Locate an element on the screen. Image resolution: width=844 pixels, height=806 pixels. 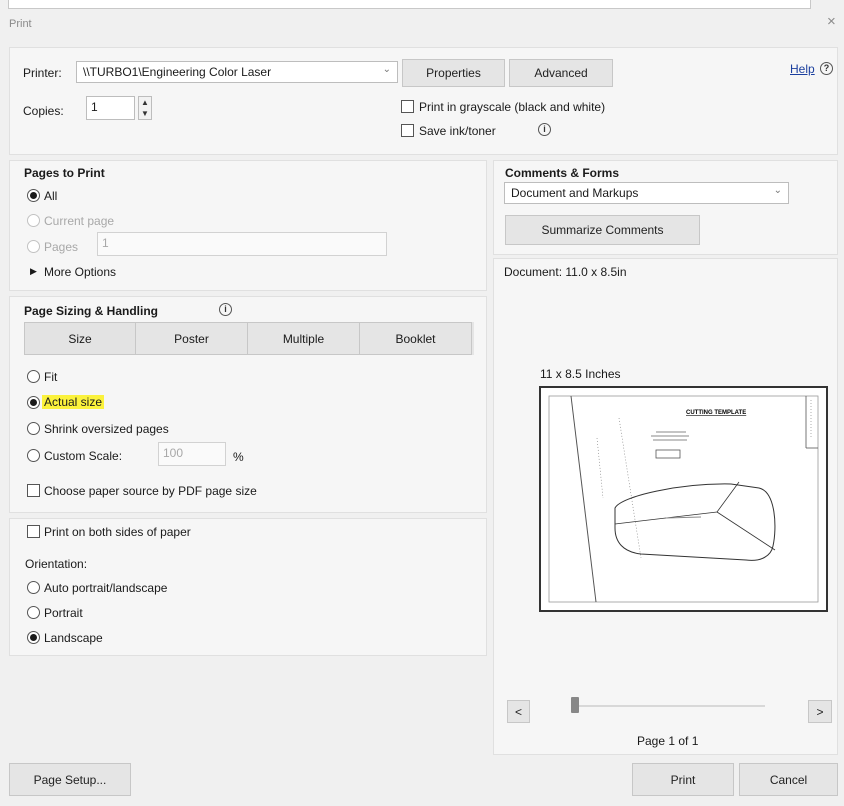
sizing-info-icon: i is located at coordinates (225, 309).